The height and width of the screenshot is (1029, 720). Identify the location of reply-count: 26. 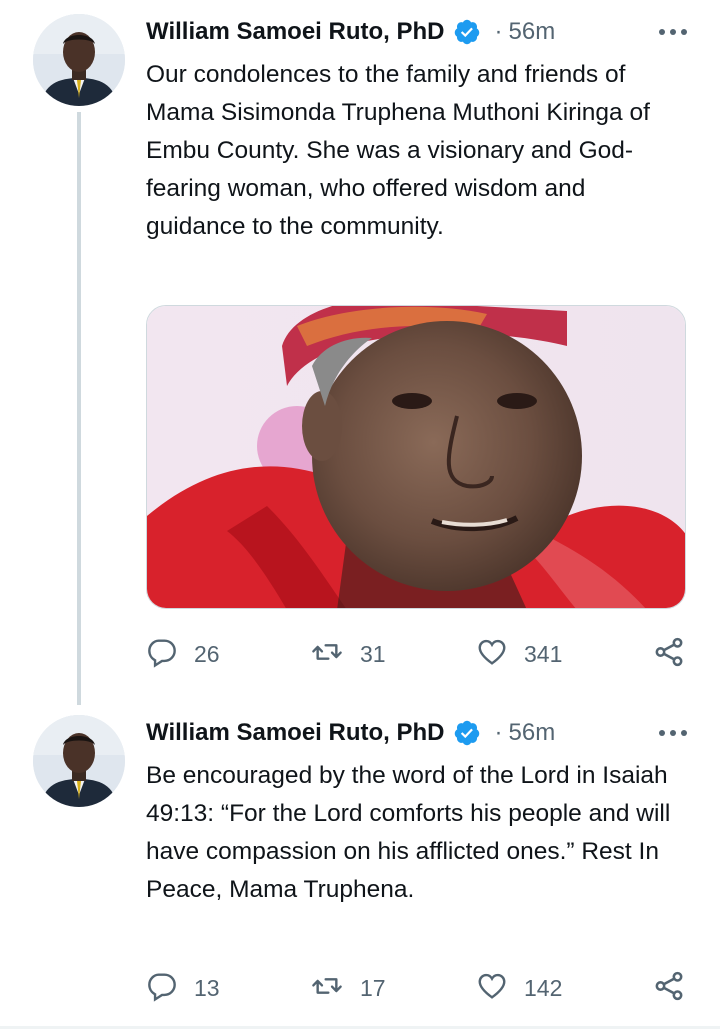
(207, 653).